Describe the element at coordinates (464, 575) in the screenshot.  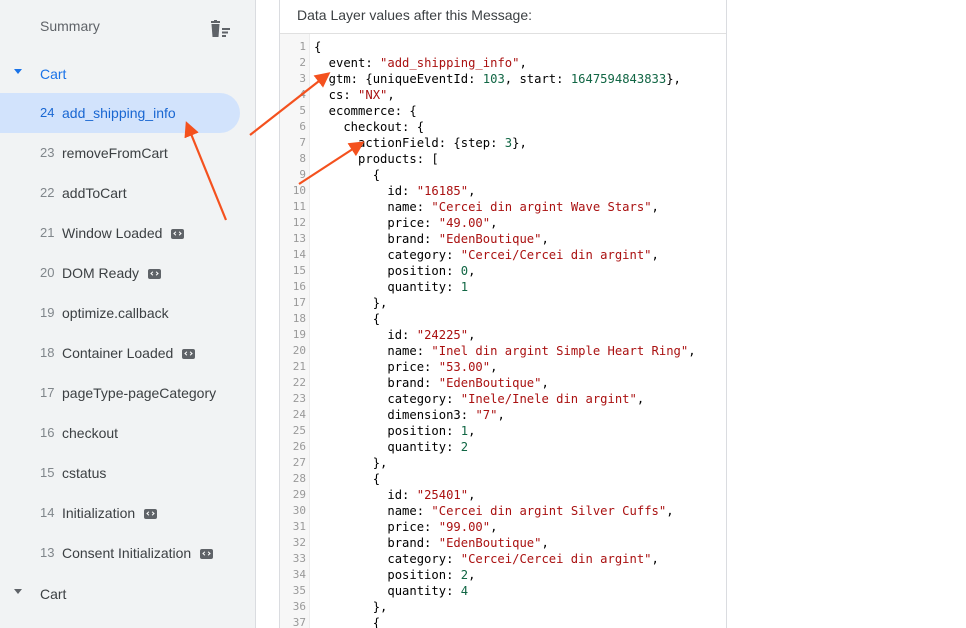
I see `code-number: 2` at that location.